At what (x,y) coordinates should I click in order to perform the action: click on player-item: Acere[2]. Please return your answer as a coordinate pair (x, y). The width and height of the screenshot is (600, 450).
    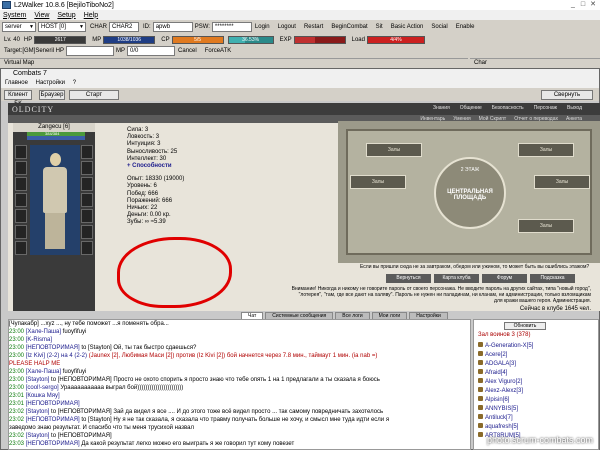
    Looking at the image, I should click on (505, 355).